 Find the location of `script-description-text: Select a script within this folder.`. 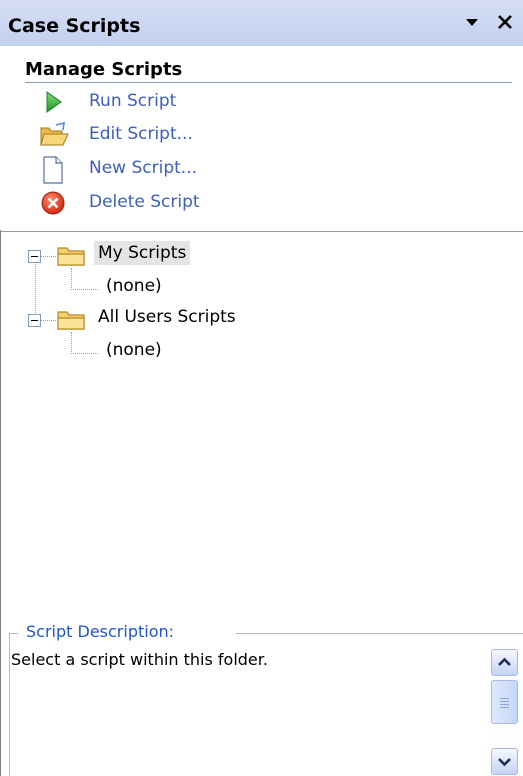

script-description-text: Select a script within this folder. is located at coordinates (139, 659).